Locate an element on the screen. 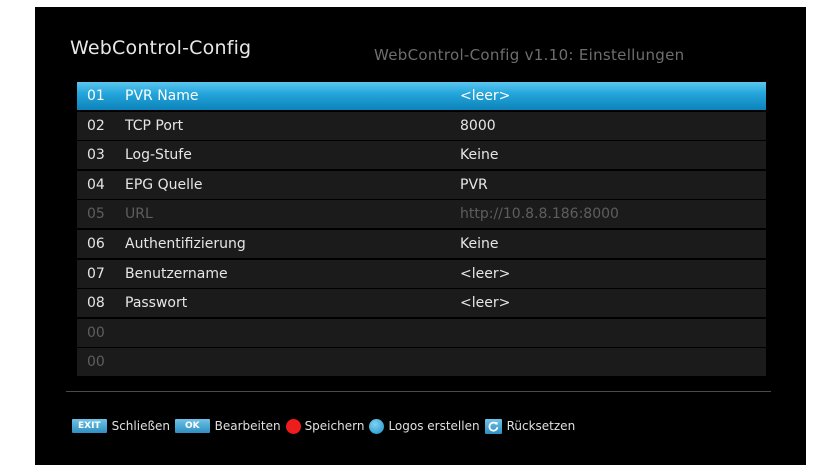 This screenshot has height=465, width=840. row-label: Log-Stufe is located at coordinates (158, 155).